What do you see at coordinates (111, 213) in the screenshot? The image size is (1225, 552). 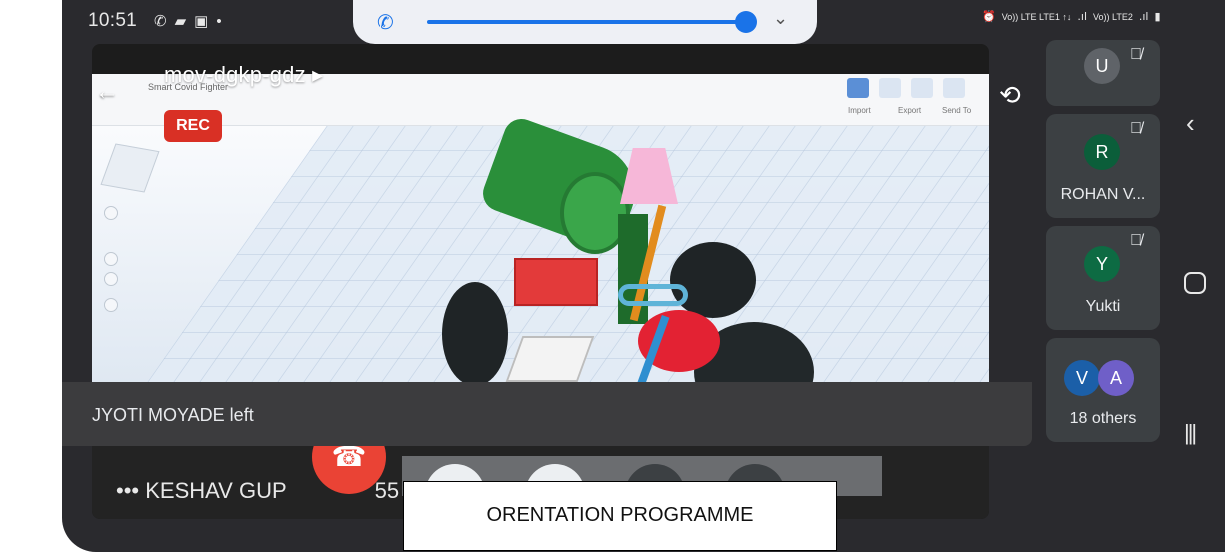 I see `home-view-icon` at bounding box center [111, 213].